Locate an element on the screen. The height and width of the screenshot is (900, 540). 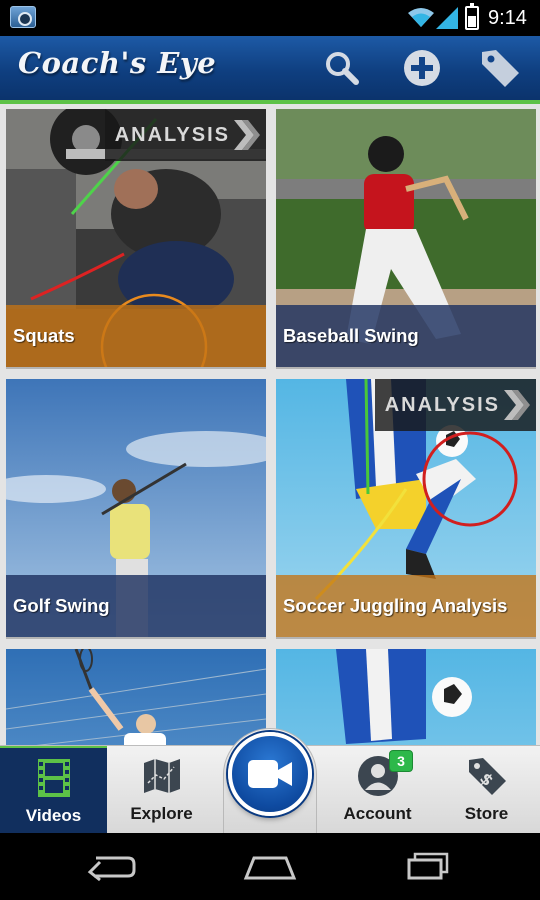
video-camera-icon is located at coordinates (270, 774).